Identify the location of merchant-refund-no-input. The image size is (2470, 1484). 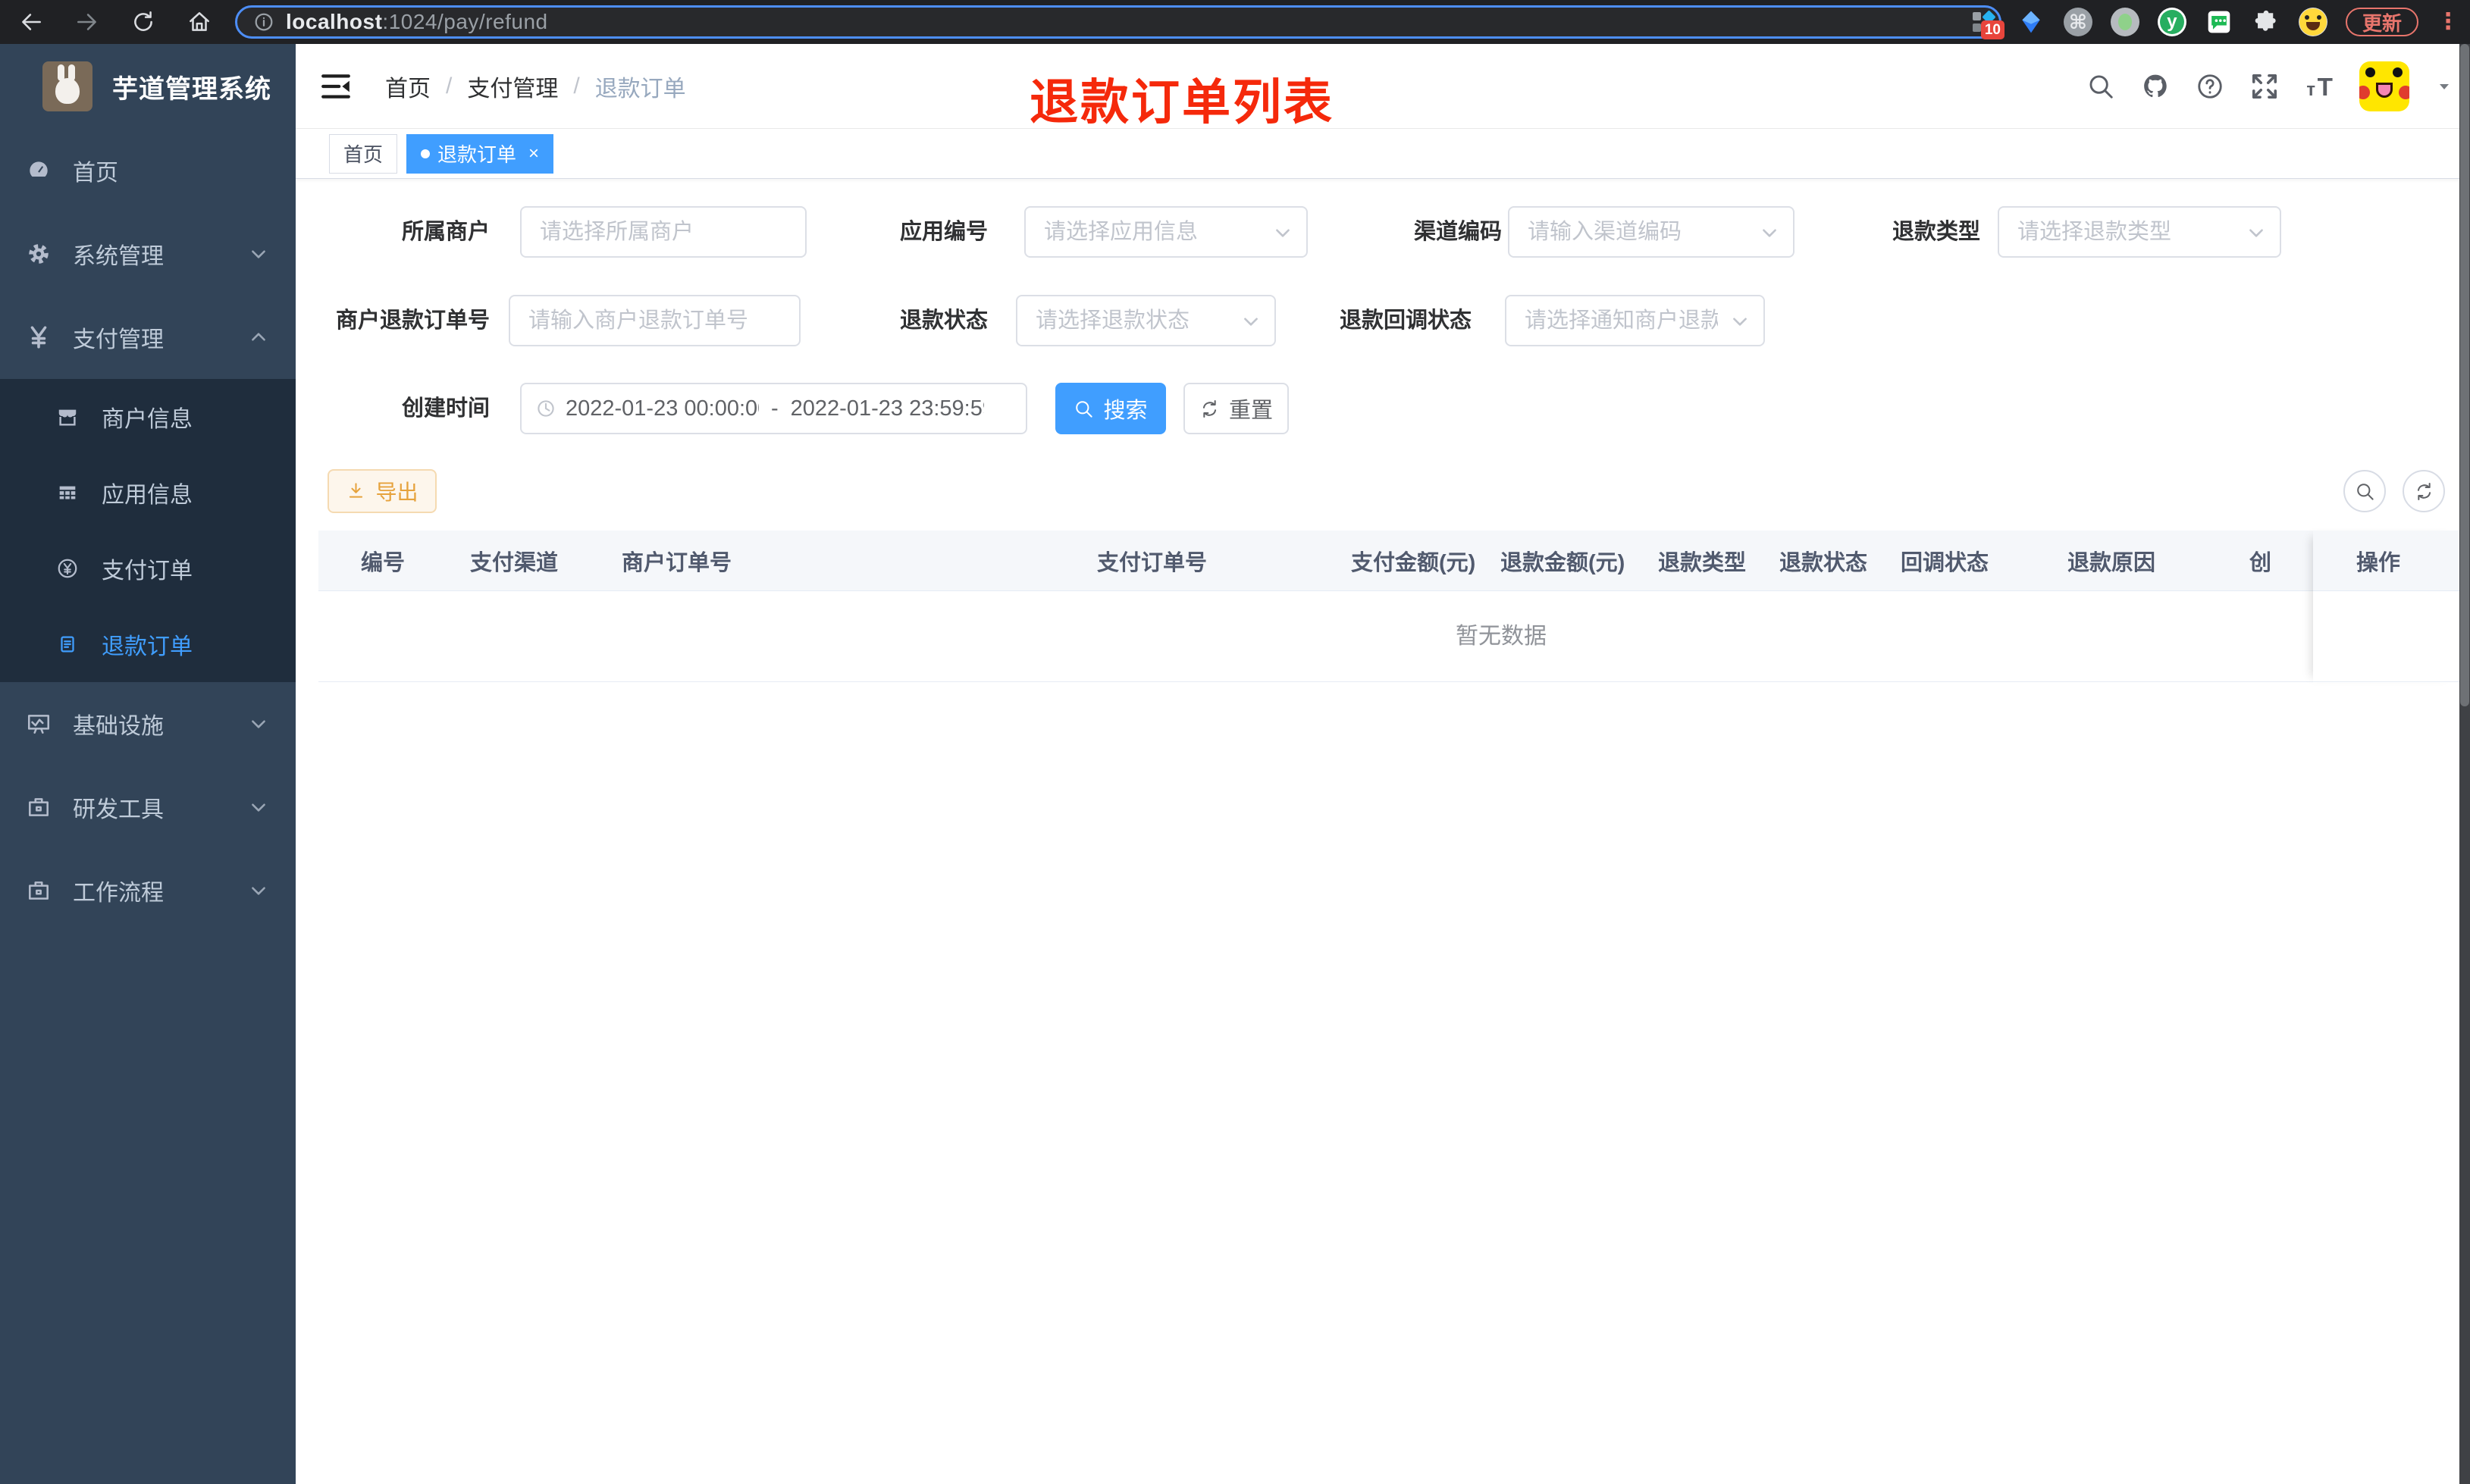
(655, 320).